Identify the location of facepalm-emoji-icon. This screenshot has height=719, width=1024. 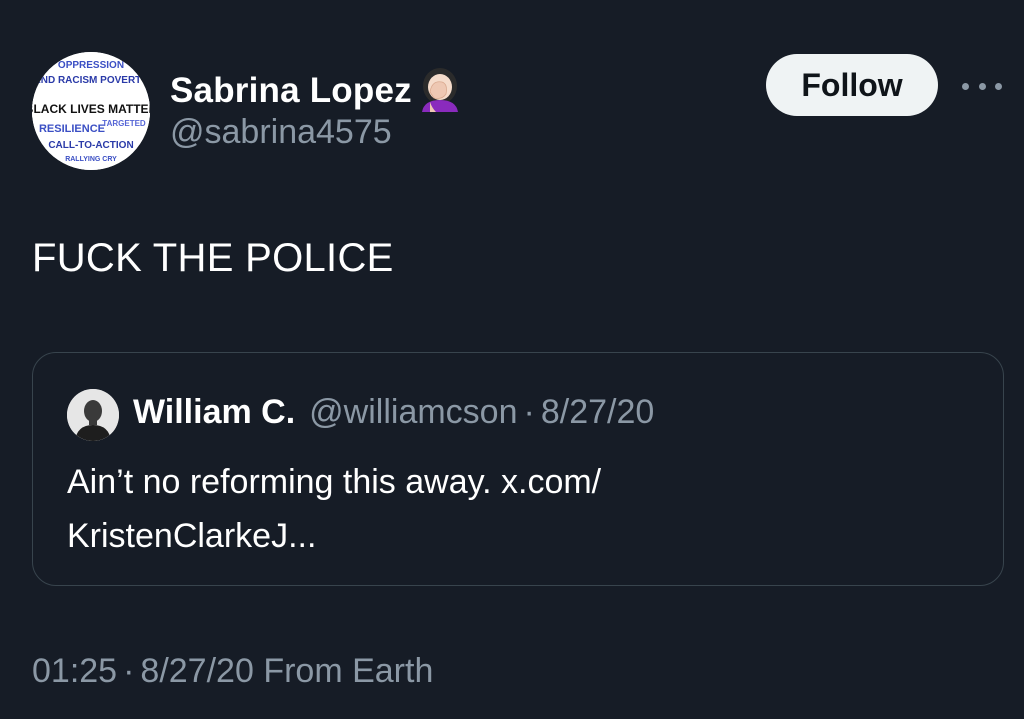
(440, 90).